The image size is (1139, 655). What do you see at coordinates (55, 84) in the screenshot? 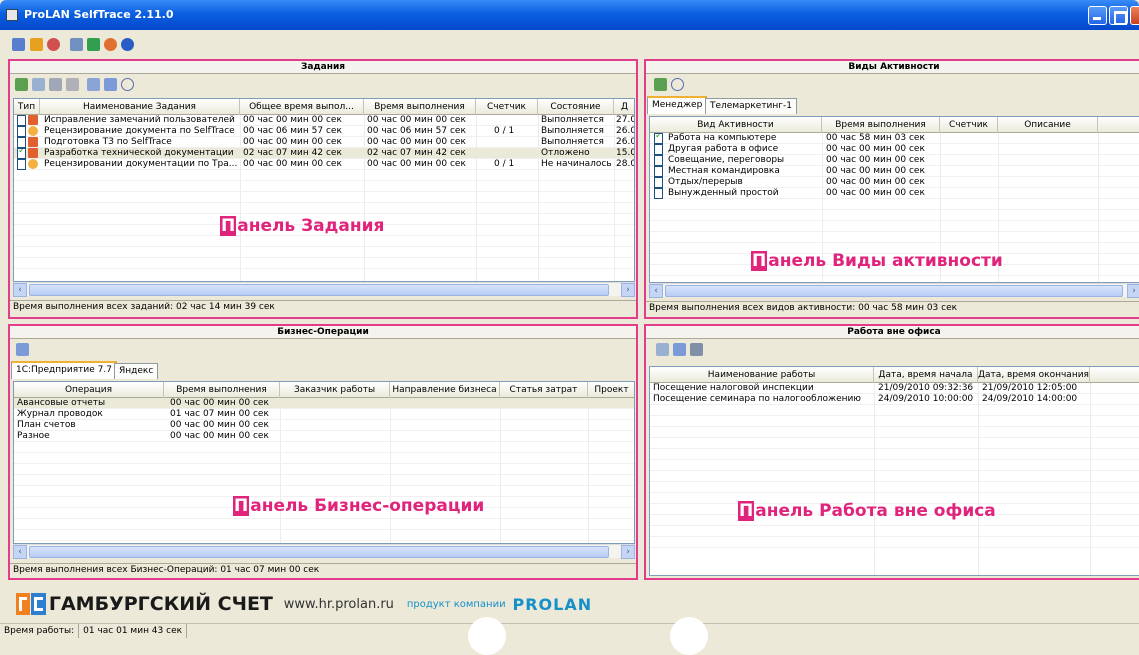
I see `delete-task-icon` at bounding box center [55, 84].